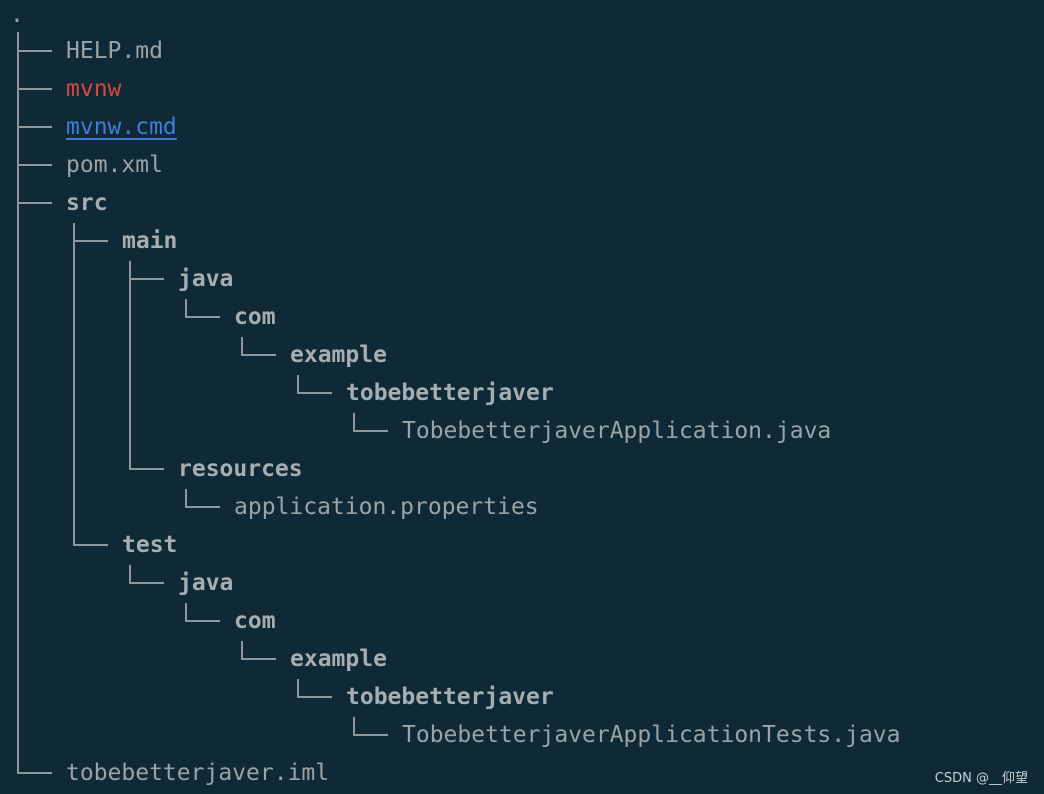 The image size is (1044, 794). I want to click on tree-folder-test-com: com, so click(255, 621).